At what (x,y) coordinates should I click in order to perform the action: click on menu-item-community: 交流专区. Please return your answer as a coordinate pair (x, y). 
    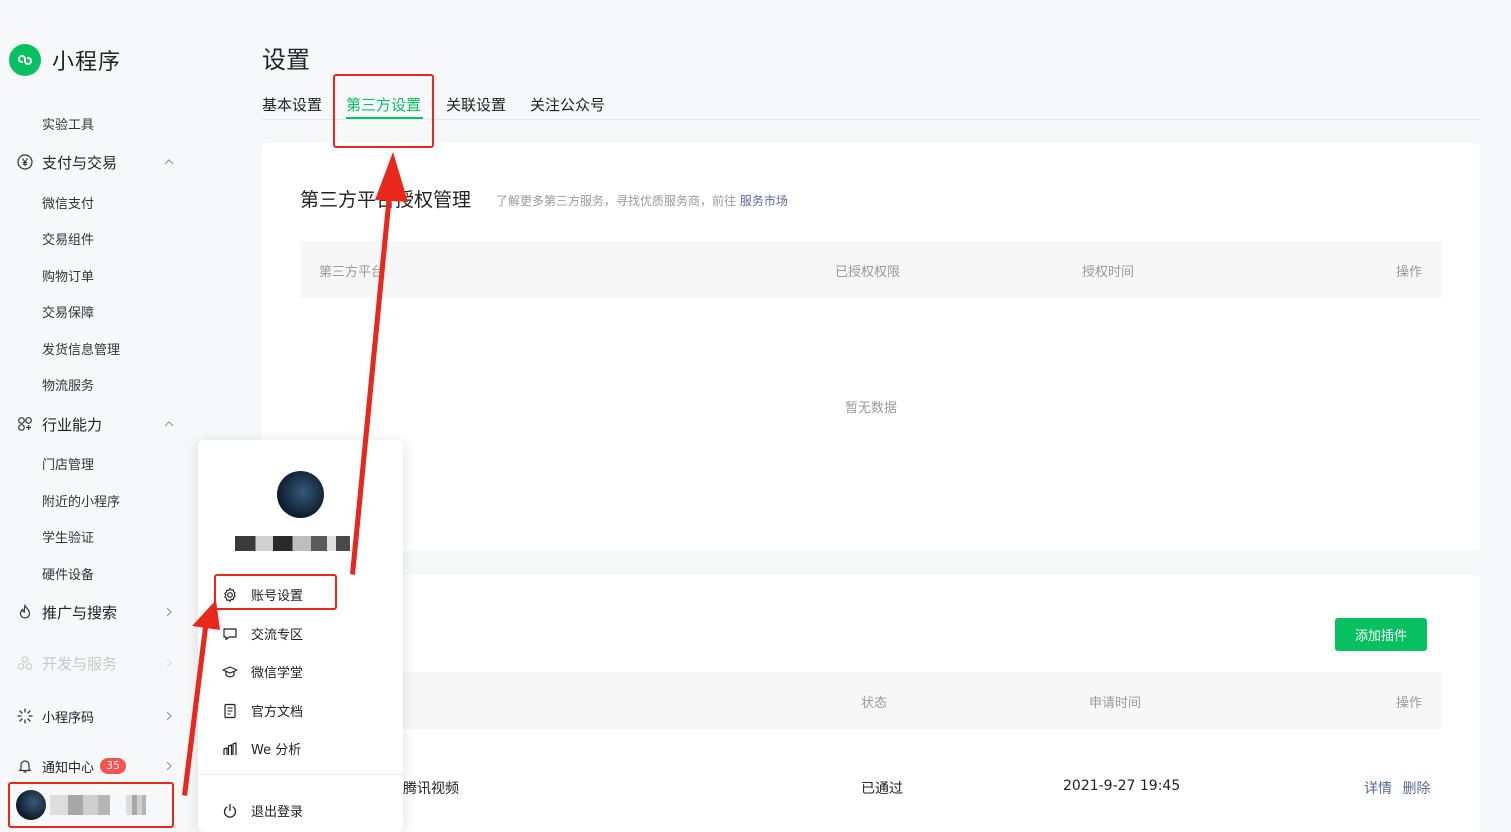
    Looking at the image, I should click on (262, 633).